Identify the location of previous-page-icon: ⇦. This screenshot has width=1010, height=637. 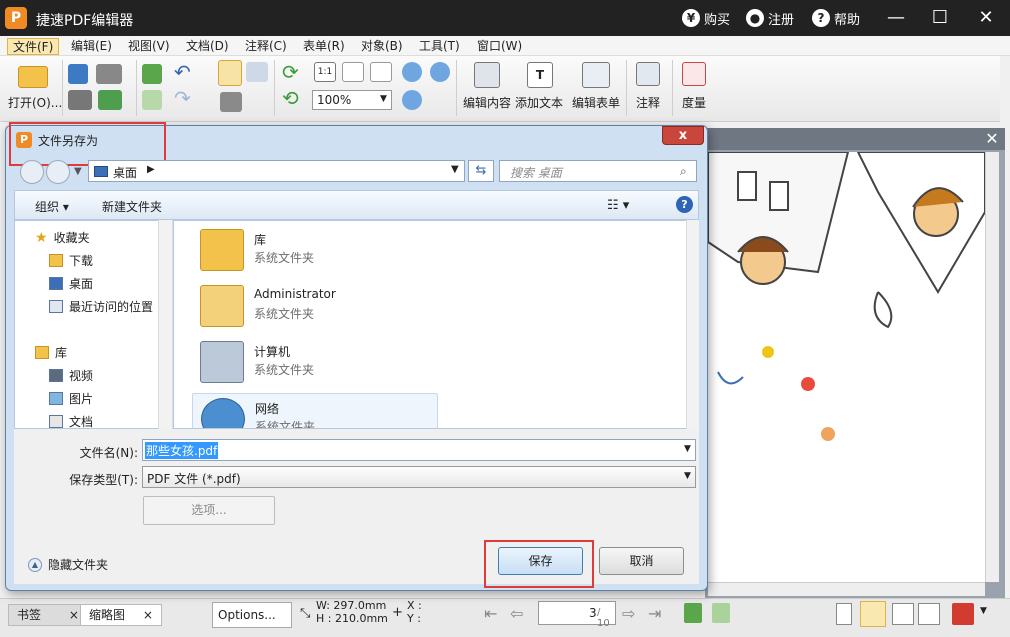
(516, 613).